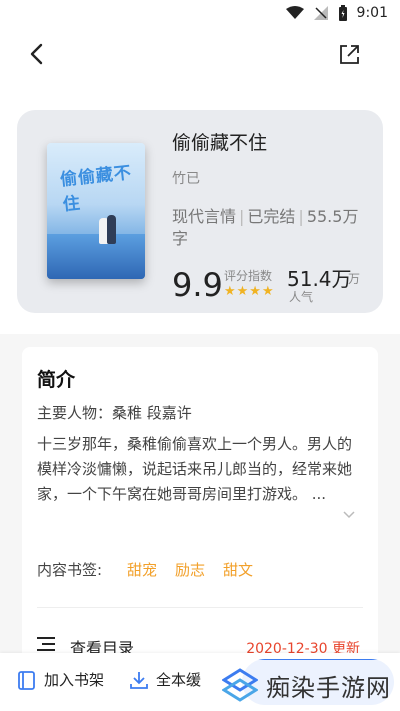 This screenshot has height=711, width=400. What do you see at coordinates (190, 569) in the screenshot?
I see `tag-item: 励志` at bounding box center [190, 569].